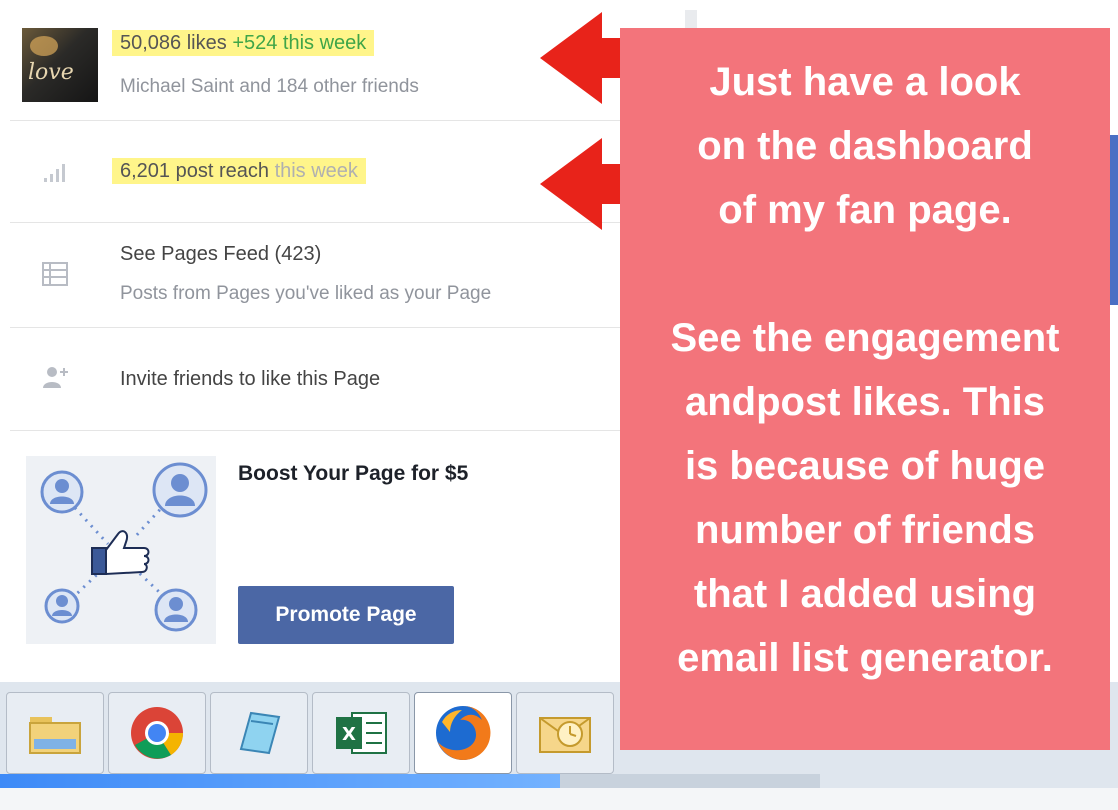 This screenshot has height=810, width=1118. Describe the element at coordinates (44, 46) in the screenshot. I see `thumbnail-glow` at that location.